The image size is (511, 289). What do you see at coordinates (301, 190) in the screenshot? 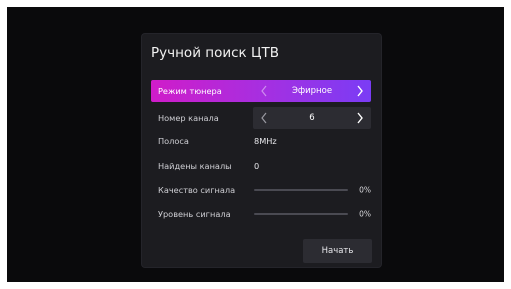
I see `signal-quality-bar` at bounding box center [301, 190].